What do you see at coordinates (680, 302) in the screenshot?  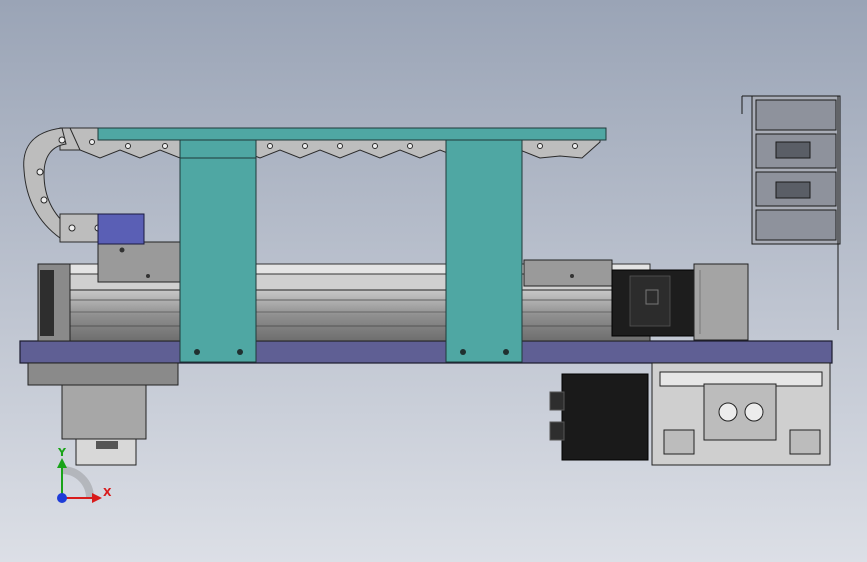 I see `servo-motor-right` at bounding box center [680, 302].